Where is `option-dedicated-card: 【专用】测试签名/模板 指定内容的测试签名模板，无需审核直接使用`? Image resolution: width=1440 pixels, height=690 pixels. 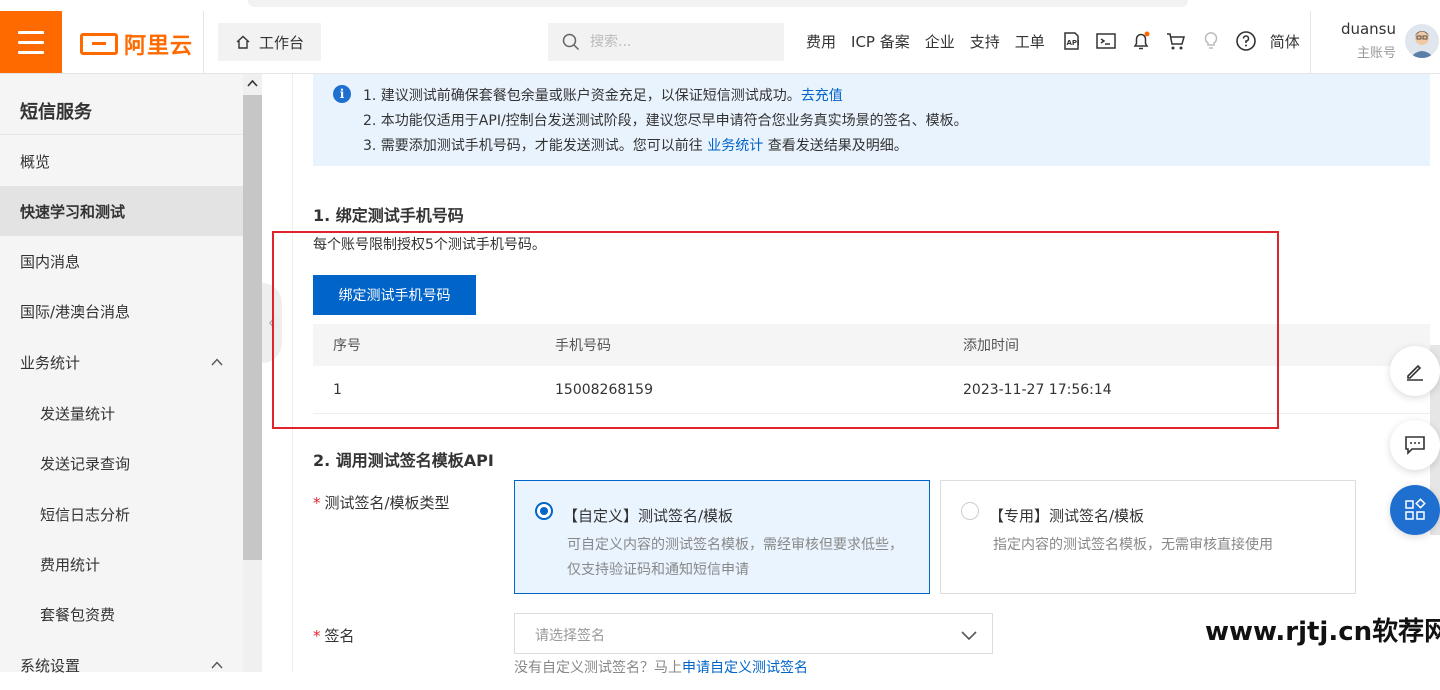
option-dedicated-card: 【专用】测试签名/模板 指定内容的测试签名模板，无需审核直接使用 is located at coordinates (1148, 537).